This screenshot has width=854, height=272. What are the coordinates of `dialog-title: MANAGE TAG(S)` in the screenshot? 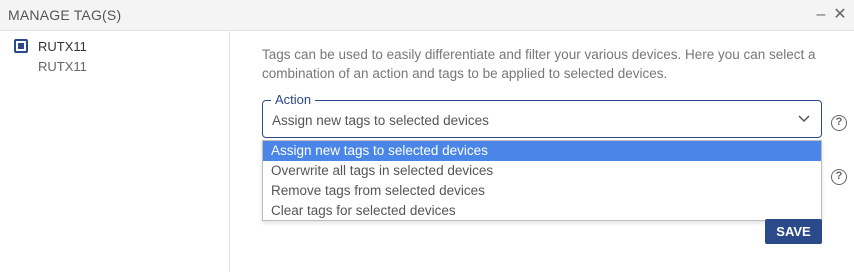 It's located at (65, 15).